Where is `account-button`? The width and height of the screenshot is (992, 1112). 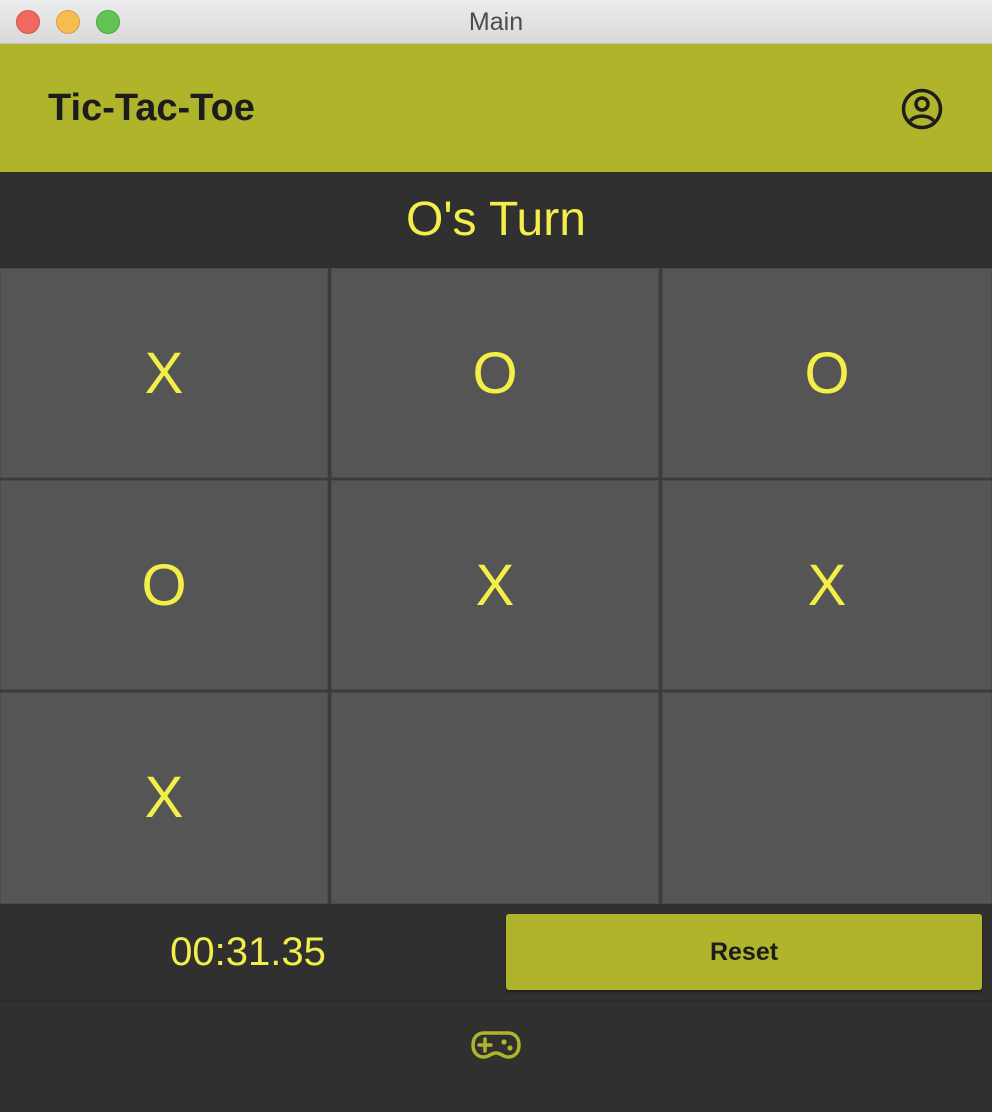
account-button is located at coordinates (922, 109).